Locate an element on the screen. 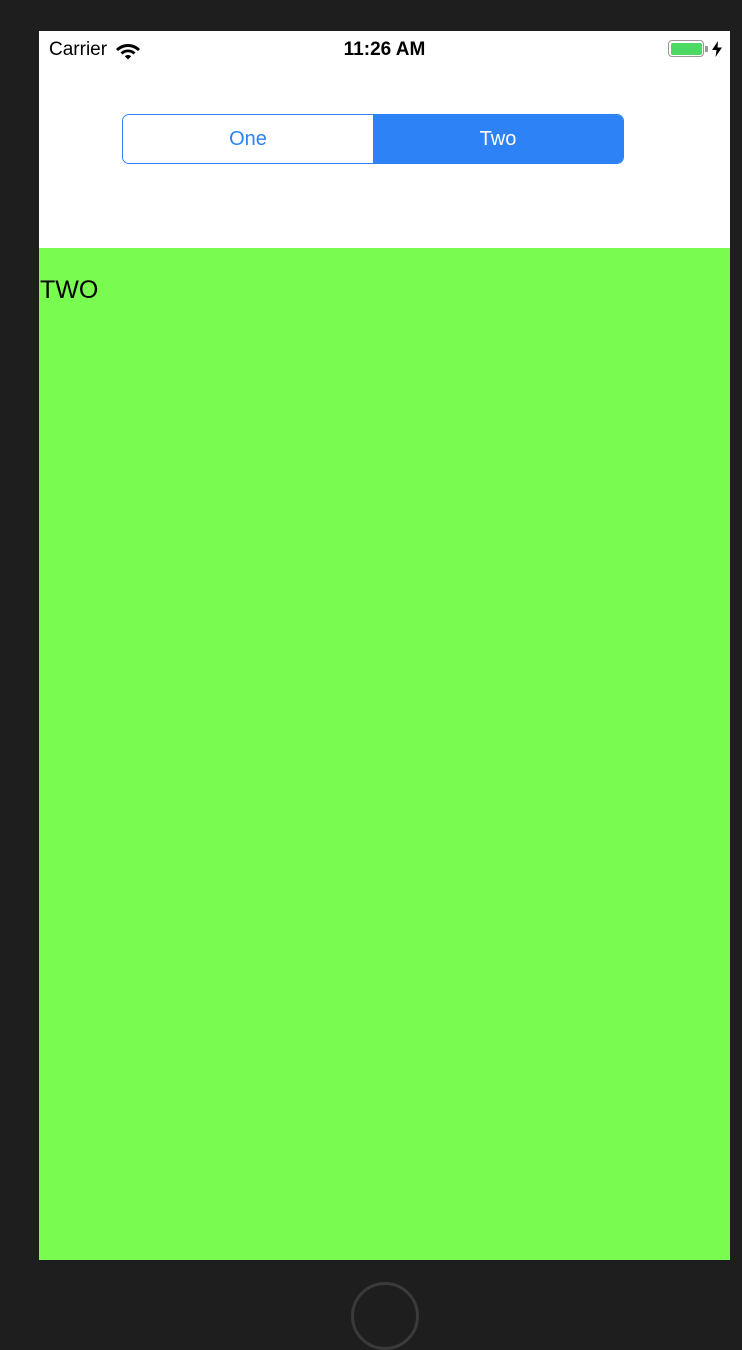 The height and width of the screenshot is (1350, 742). battery-fill is located at coordinates (686, 48).